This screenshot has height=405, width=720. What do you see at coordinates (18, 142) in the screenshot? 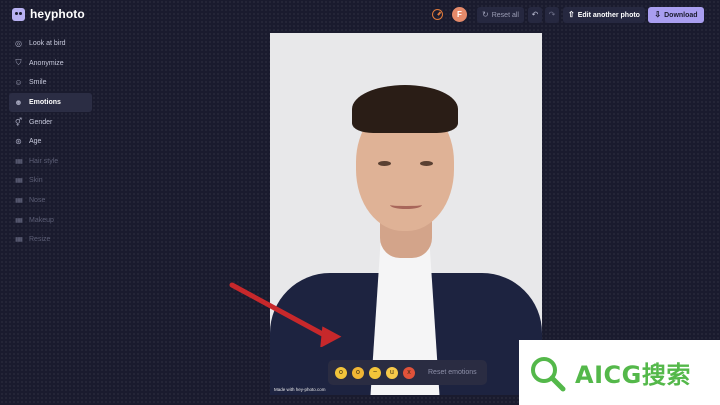
I see `age-icon: ⊛` at bounding box center [18, 142].